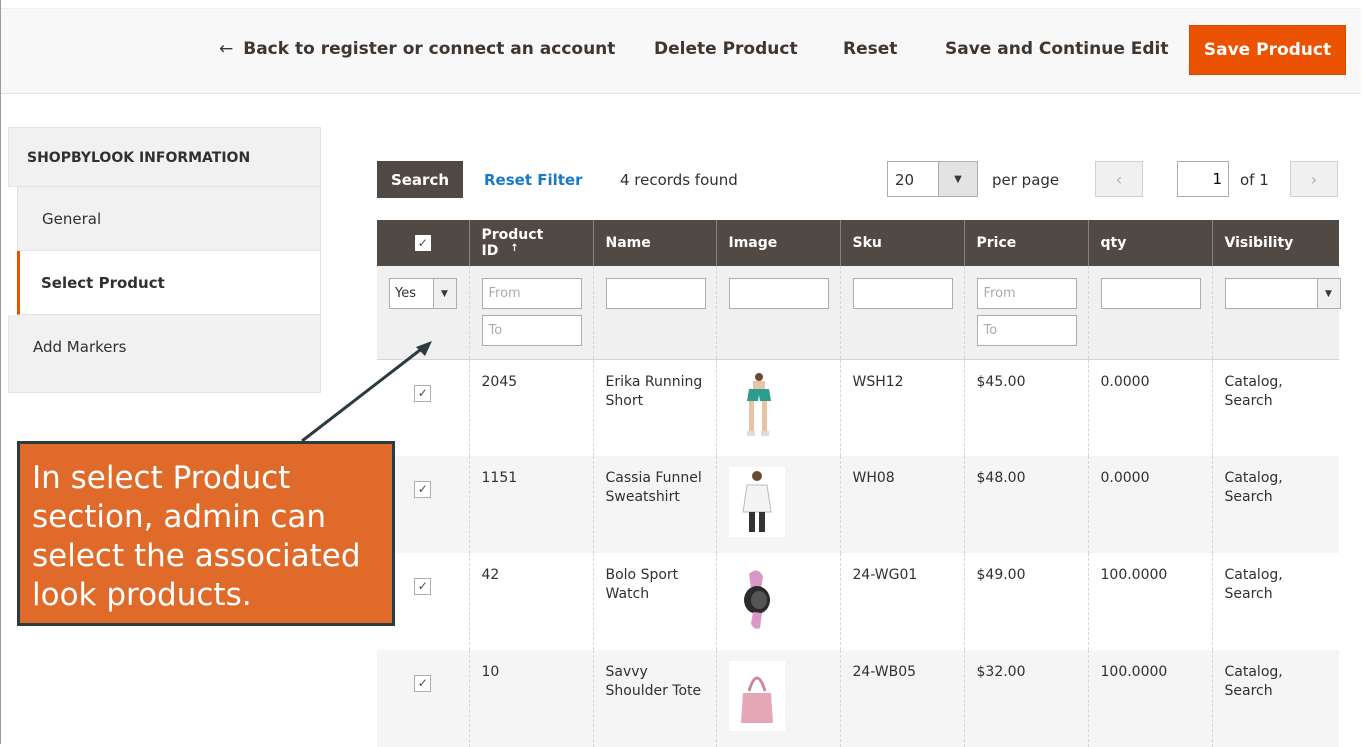 The height and width of the screenshot is (747, 1362). I want to click on save-product-button: Save Product, so click(1267, 50).